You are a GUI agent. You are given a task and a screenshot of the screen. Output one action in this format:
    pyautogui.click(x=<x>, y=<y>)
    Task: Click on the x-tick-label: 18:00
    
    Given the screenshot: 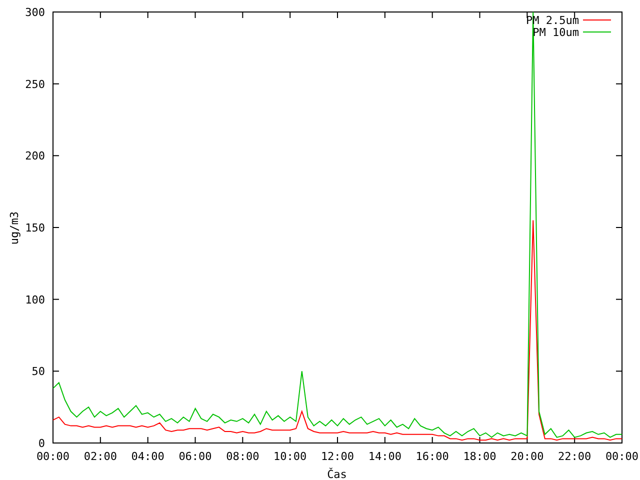 What is the action you would take?
    pyautogui.click(x=479, y=456)
    